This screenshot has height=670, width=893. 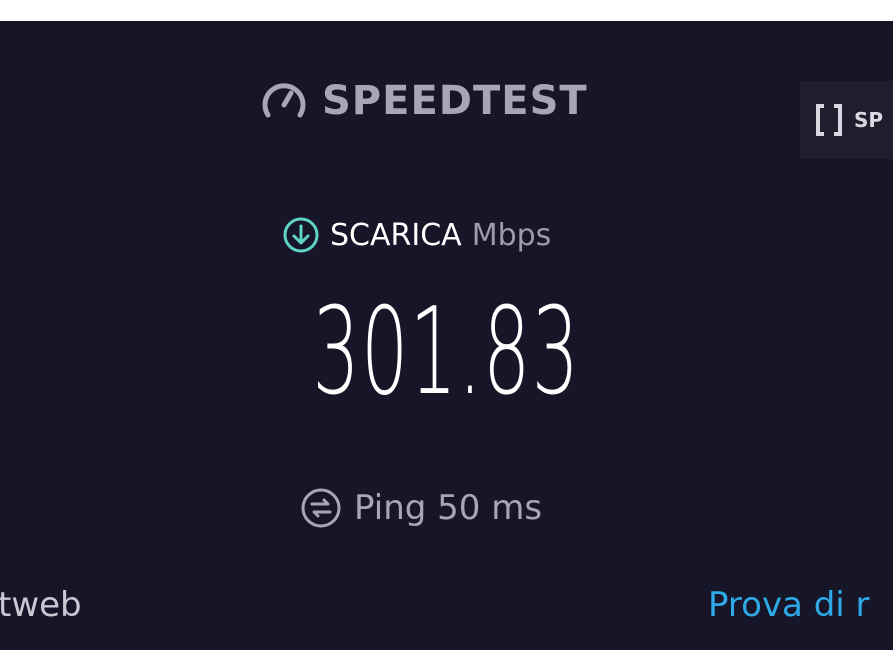 What do you see at coordinates (869, 120) in the screenshot?
I see `fullscreen-label: SP` at bounding box center [869, 120].